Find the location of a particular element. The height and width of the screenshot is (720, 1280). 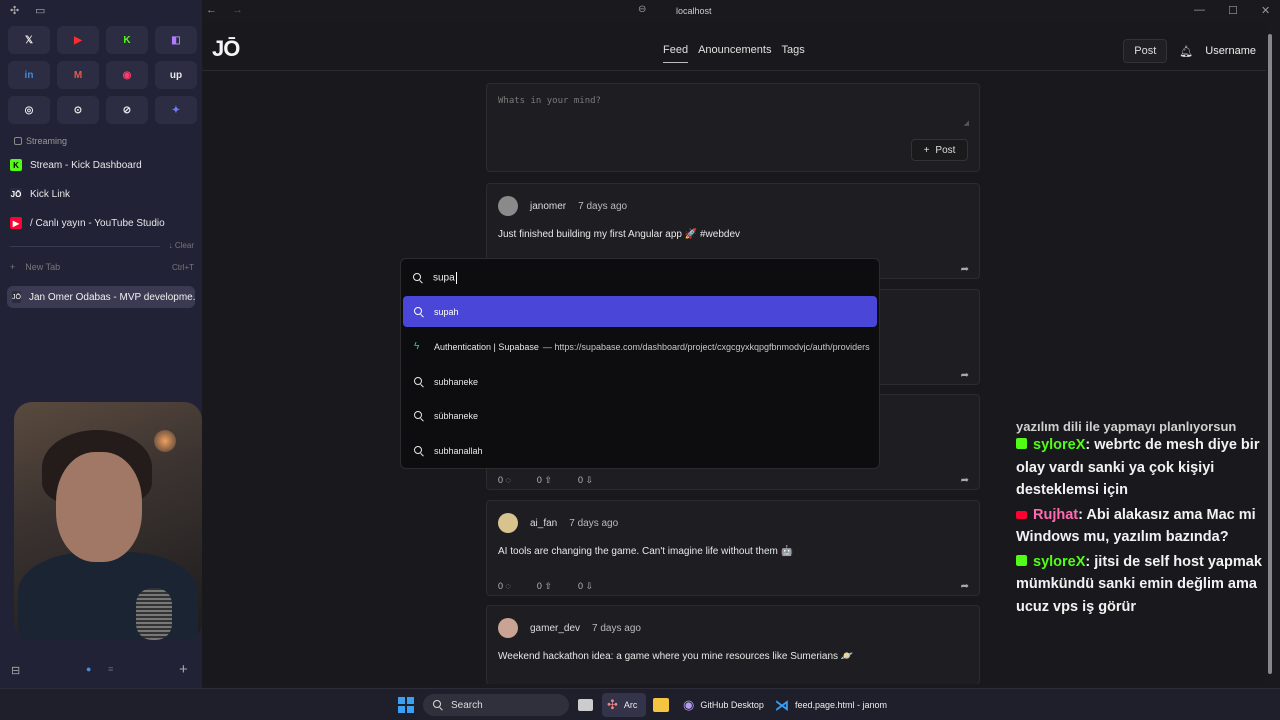

pinned-tab-label: / Canlı yayın - YouTube Studio is located at coordinates (97, 223).